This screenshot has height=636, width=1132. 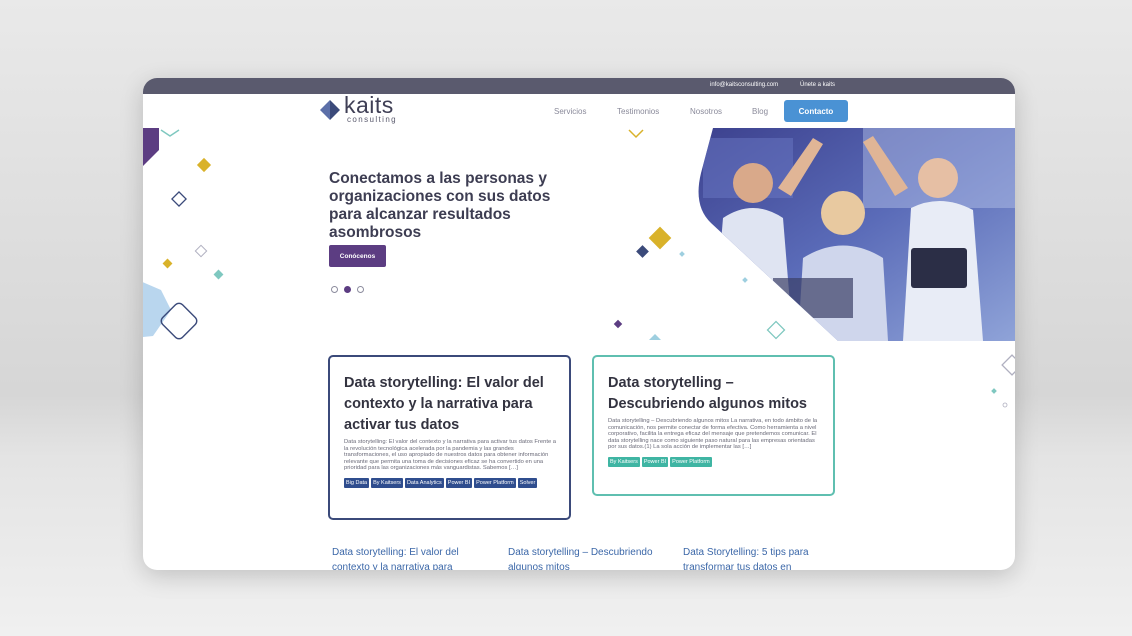 I want to click on outline-diamond, so click(x=179, y=199).